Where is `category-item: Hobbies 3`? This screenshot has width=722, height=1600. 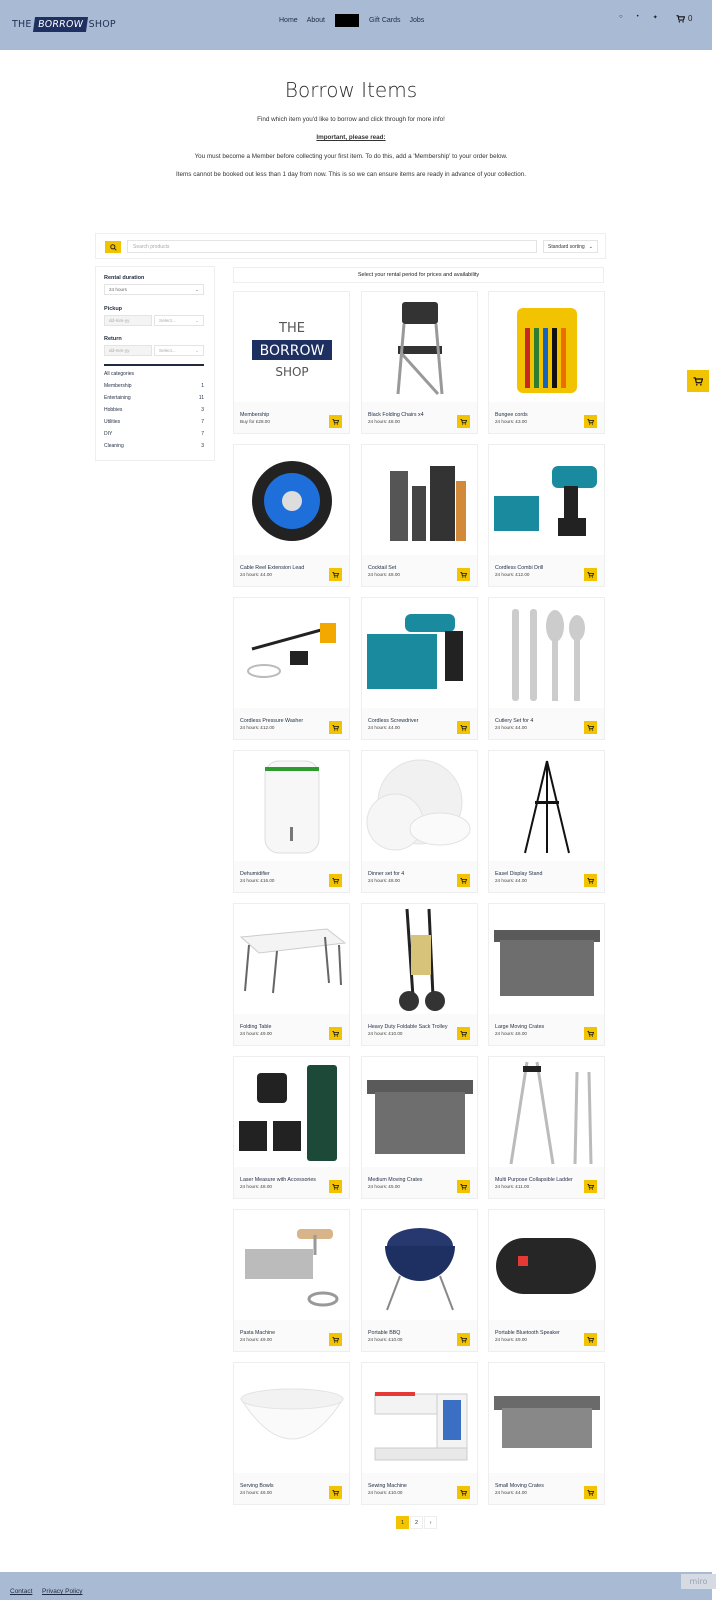 category-item: Hobbies 3 is located at coordinates (154, 410).